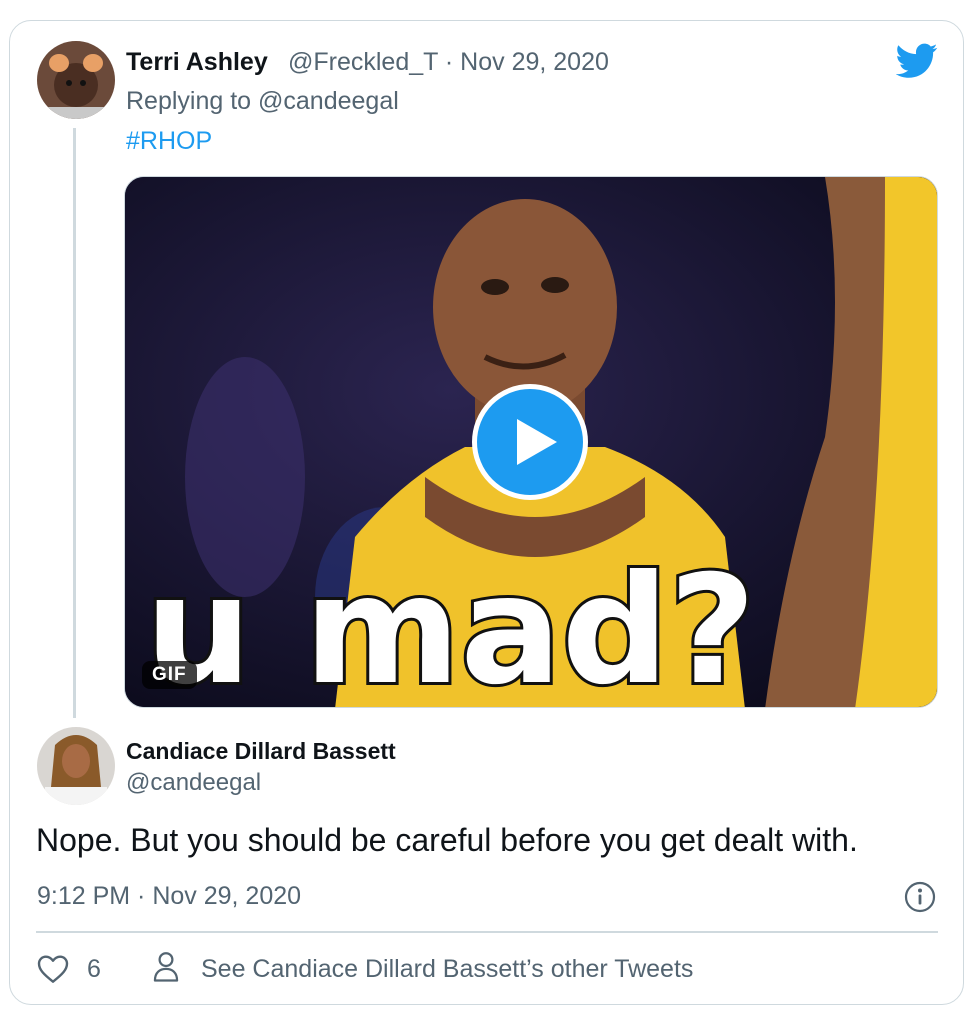 Image resolution: width=974 pixels, height=1024 pixels. I want to click on reply-timestamp: 9:12 PM · Nov 29, 2020, so click(169, 896).